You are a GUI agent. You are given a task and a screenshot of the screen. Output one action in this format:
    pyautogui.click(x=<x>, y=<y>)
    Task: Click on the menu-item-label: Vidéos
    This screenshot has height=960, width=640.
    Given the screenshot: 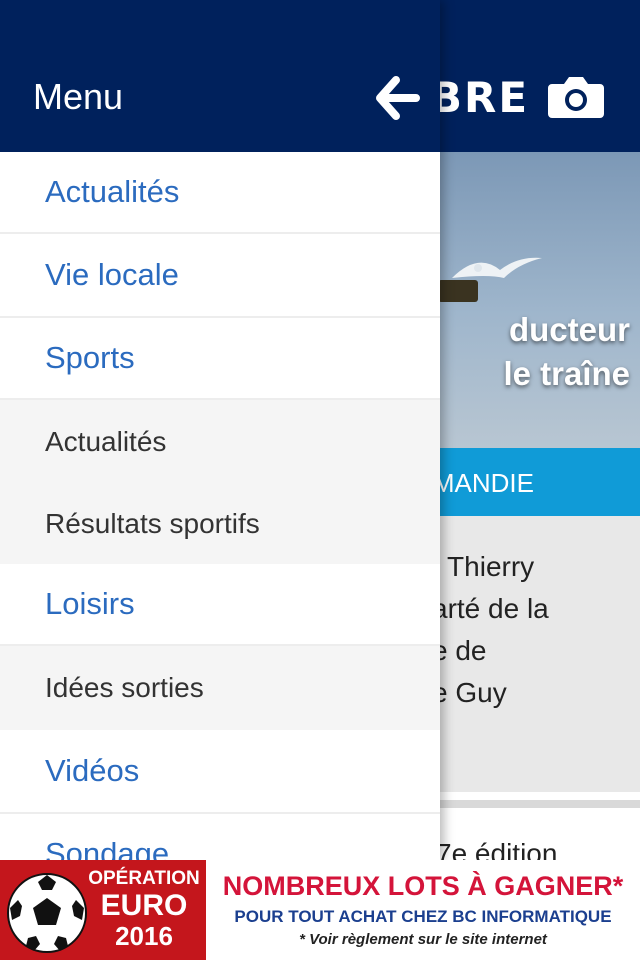 What is the action you would take?
    pyautogui.click(x=92, y=770)
    